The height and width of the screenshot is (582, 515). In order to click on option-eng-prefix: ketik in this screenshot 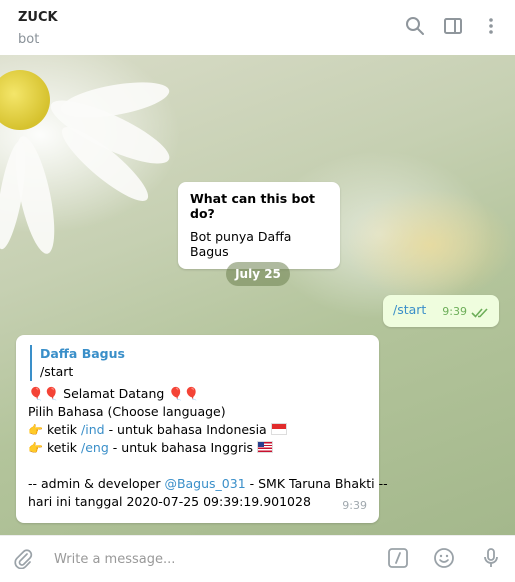, I will do `click(62, 447)`.